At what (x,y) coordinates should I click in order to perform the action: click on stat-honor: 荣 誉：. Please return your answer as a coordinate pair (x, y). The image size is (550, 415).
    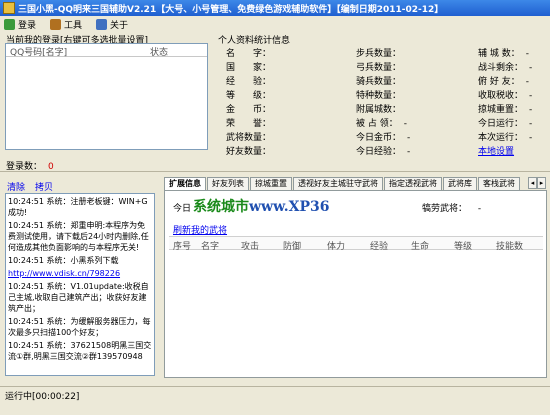
    Looking at the image, I should click on (249, 124).